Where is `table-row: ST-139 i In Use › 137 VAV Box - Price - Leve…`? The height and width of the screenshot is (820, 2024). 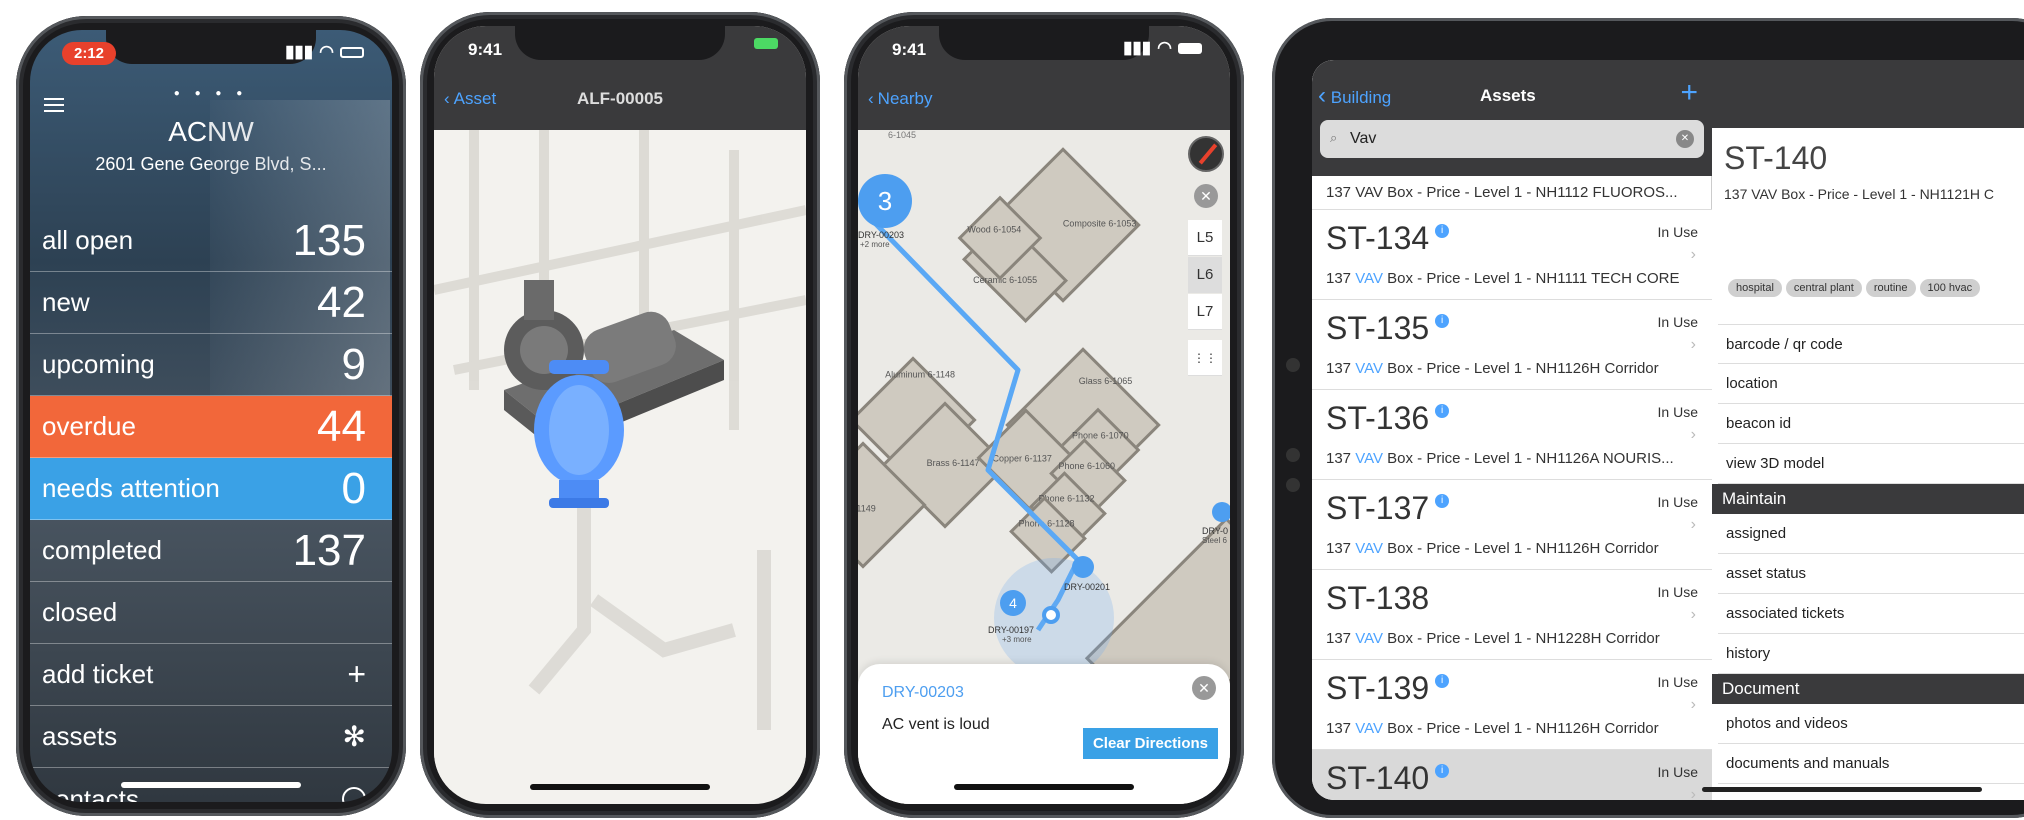 table-row: ST-139 i In Use › 137 VAV Box - Price - Leve… is located at coordinates (1512, 705).